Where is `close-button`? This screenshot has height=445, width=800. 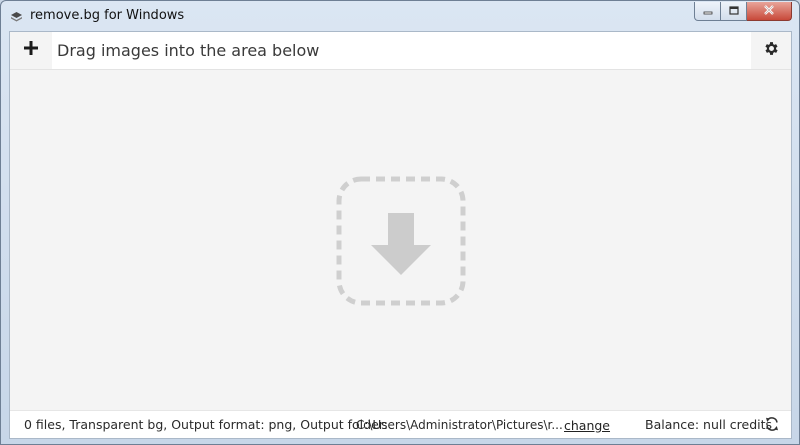
close-button is located at coordinates (769, 11).